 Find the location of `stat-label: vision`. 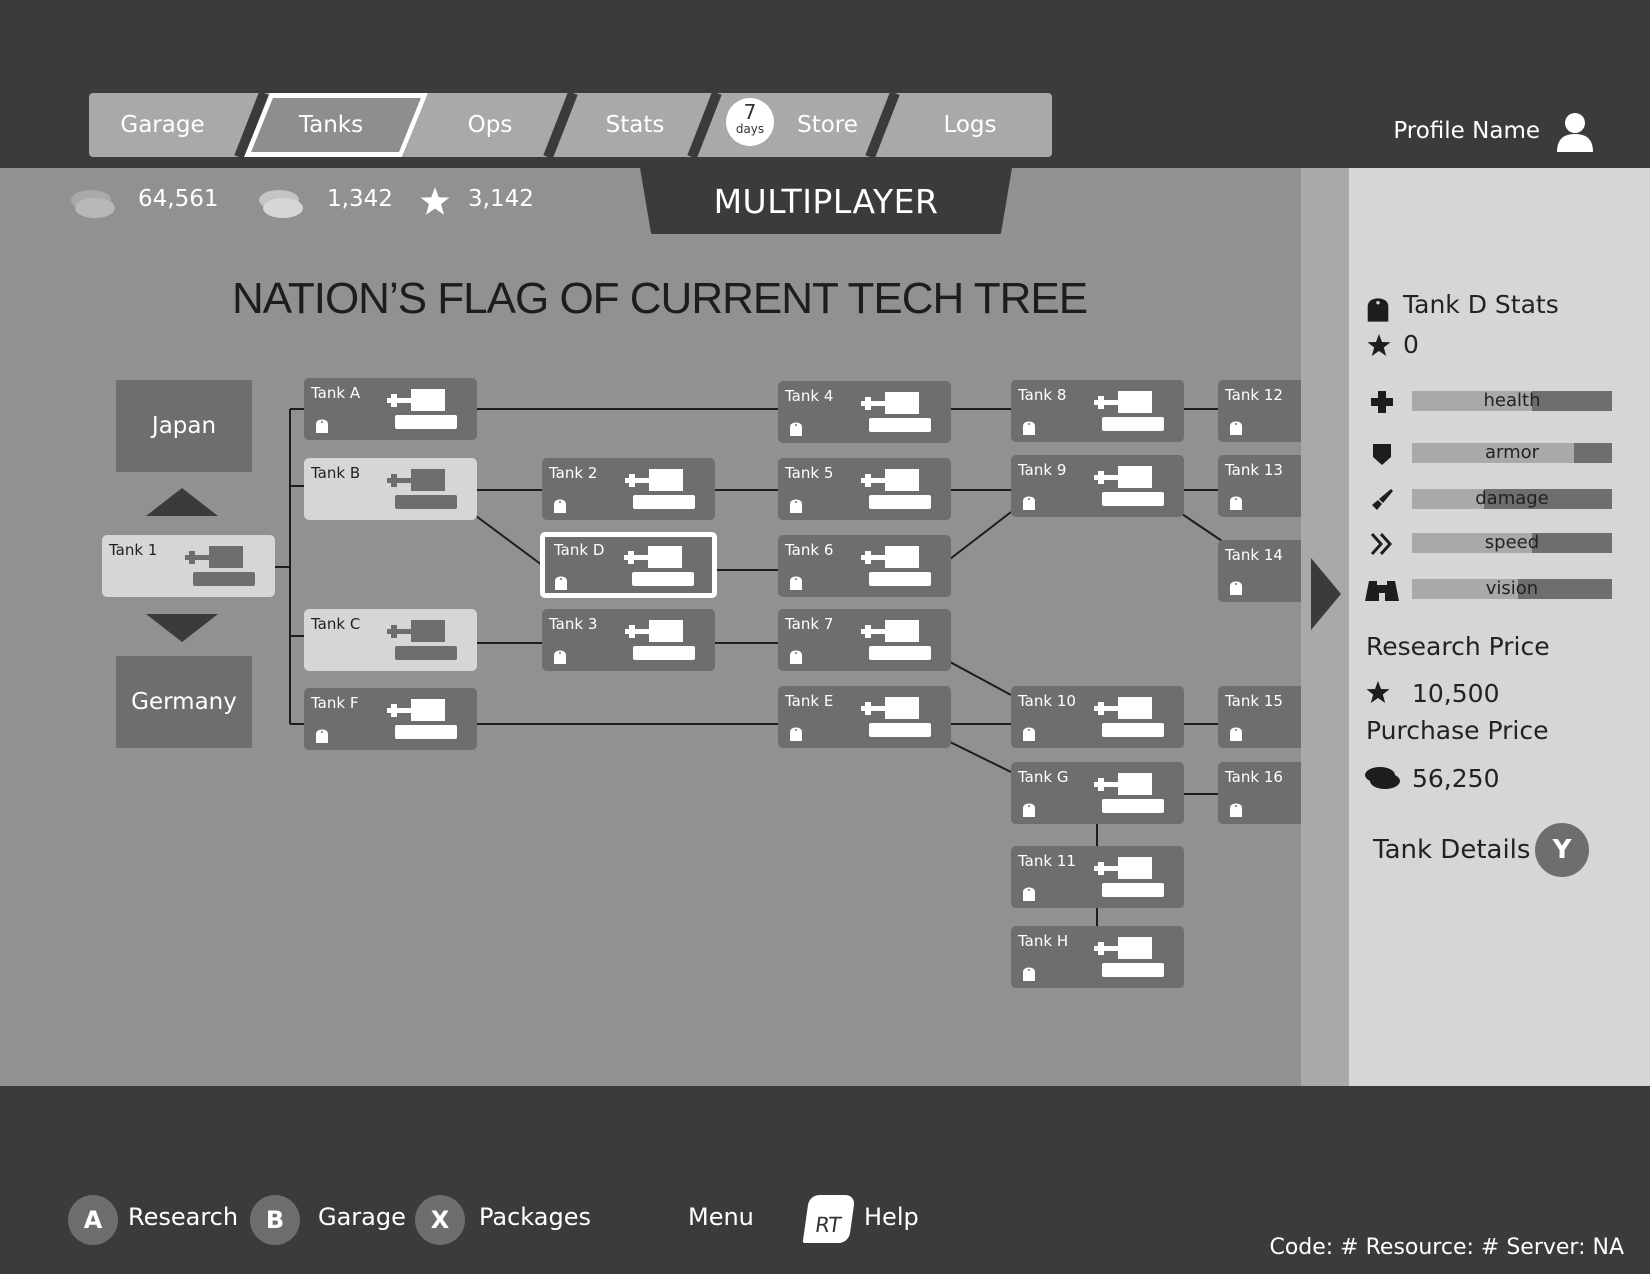

stat-label: vision is located at coordinates (1512, 588).